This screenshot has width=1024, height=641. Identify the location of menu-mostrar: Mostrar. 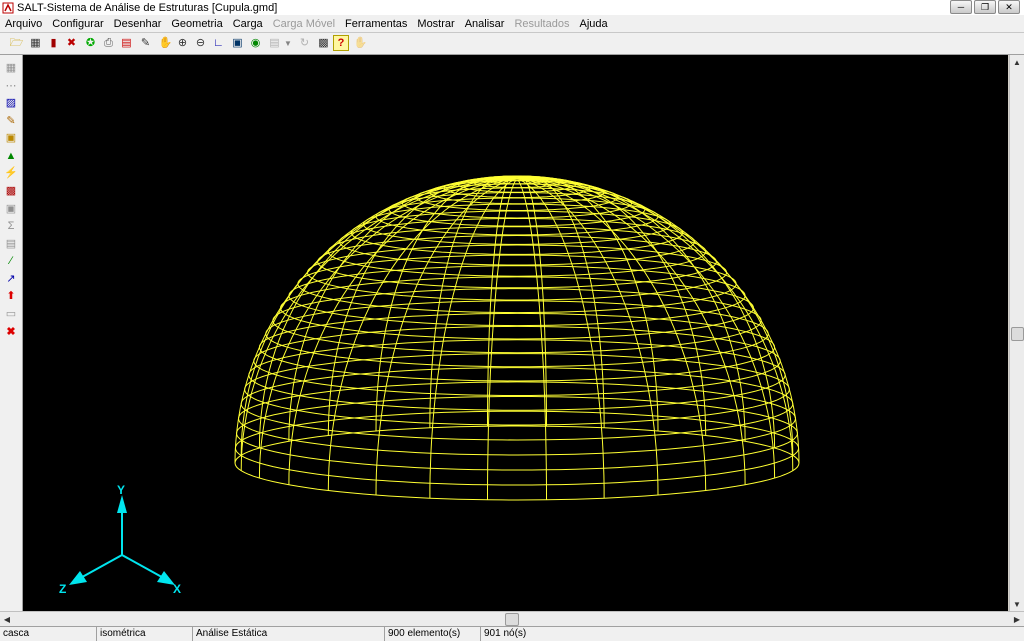
(435, 24).